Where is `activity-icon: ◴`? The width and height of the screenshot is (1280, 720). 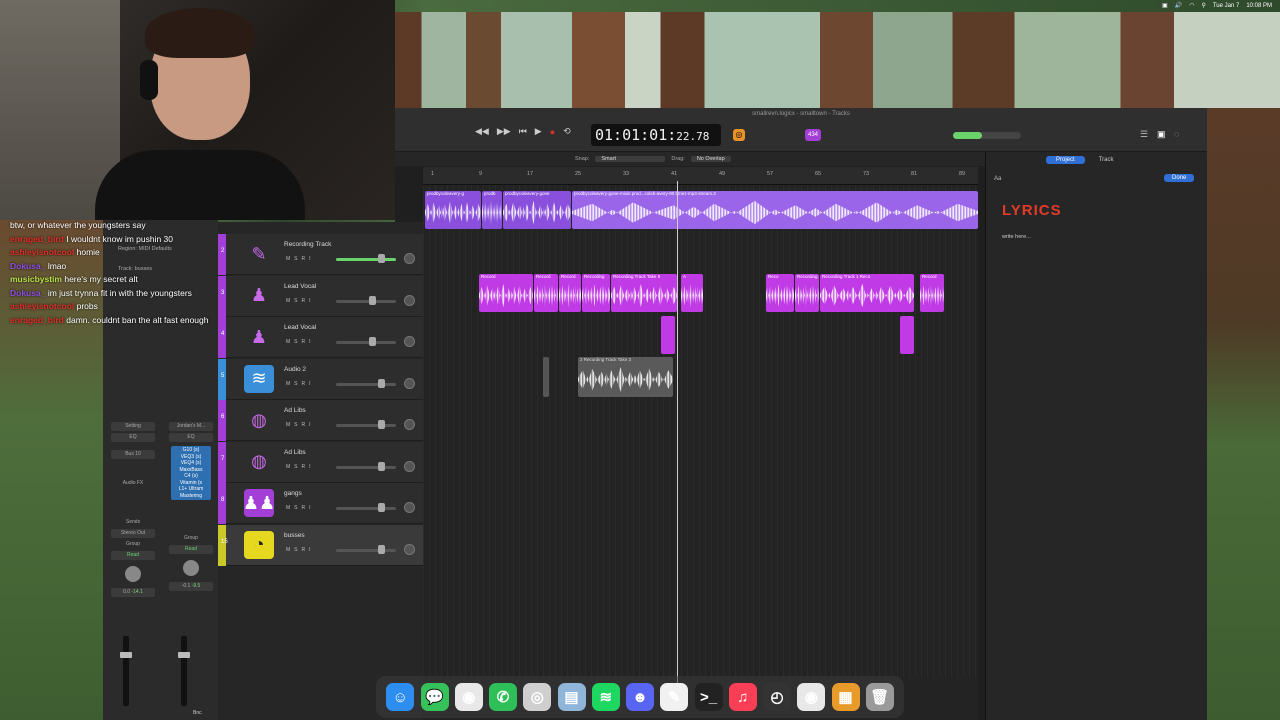 activity-icon: ◴ is located at coordinates (777, 697).